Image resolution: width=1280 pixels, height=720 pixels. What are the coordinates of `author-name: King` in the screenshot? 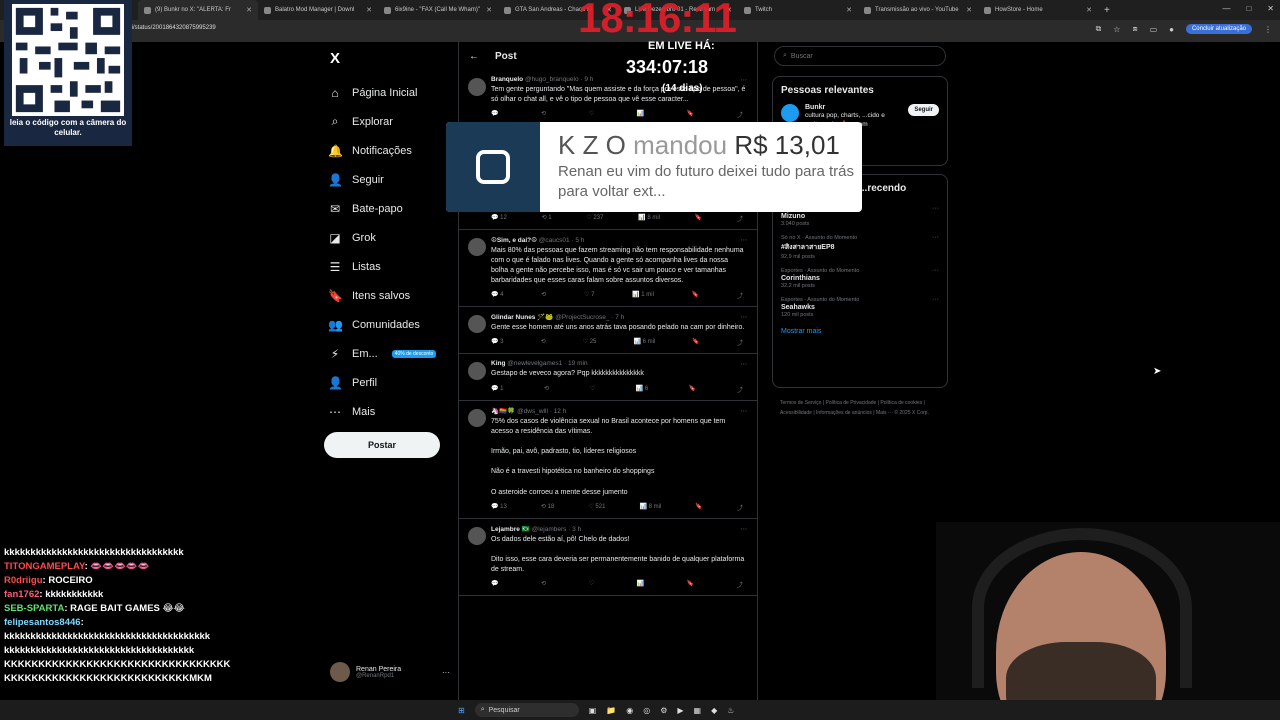 It's located at (498, 363).